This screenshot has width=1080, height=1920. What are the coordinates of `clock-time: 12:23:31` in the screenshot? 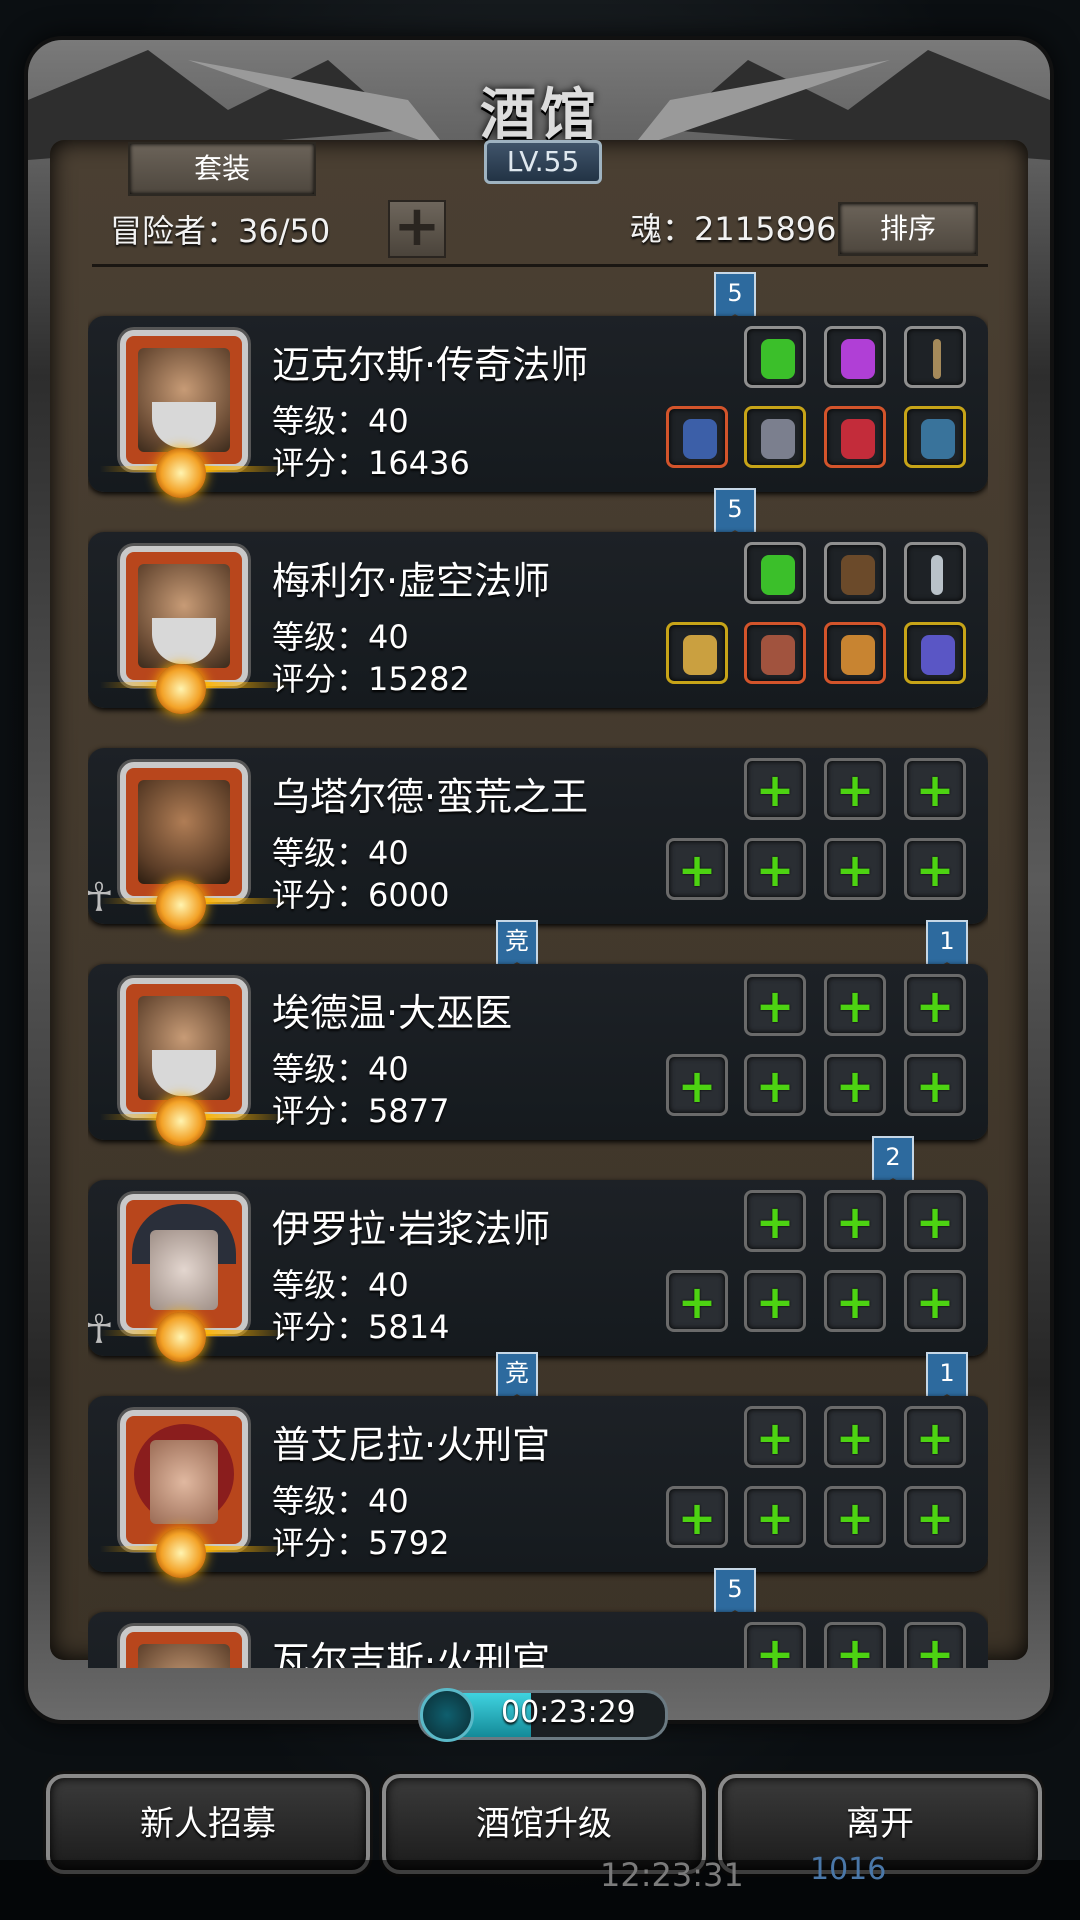 It's located at (672, 1875).